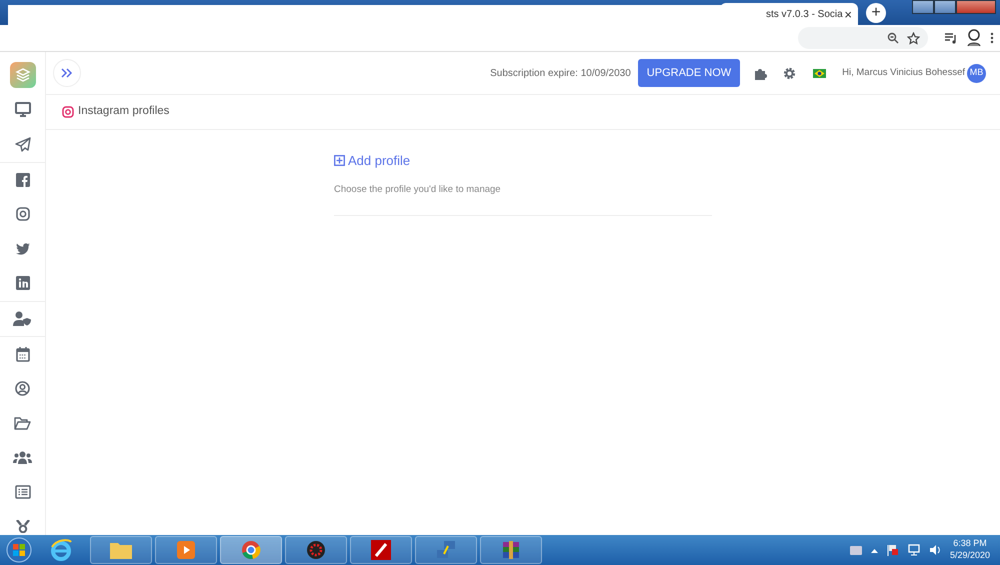 This screenshot has height=565, width=1000. I want to click on flag-alert-icon, so click(892, 550).